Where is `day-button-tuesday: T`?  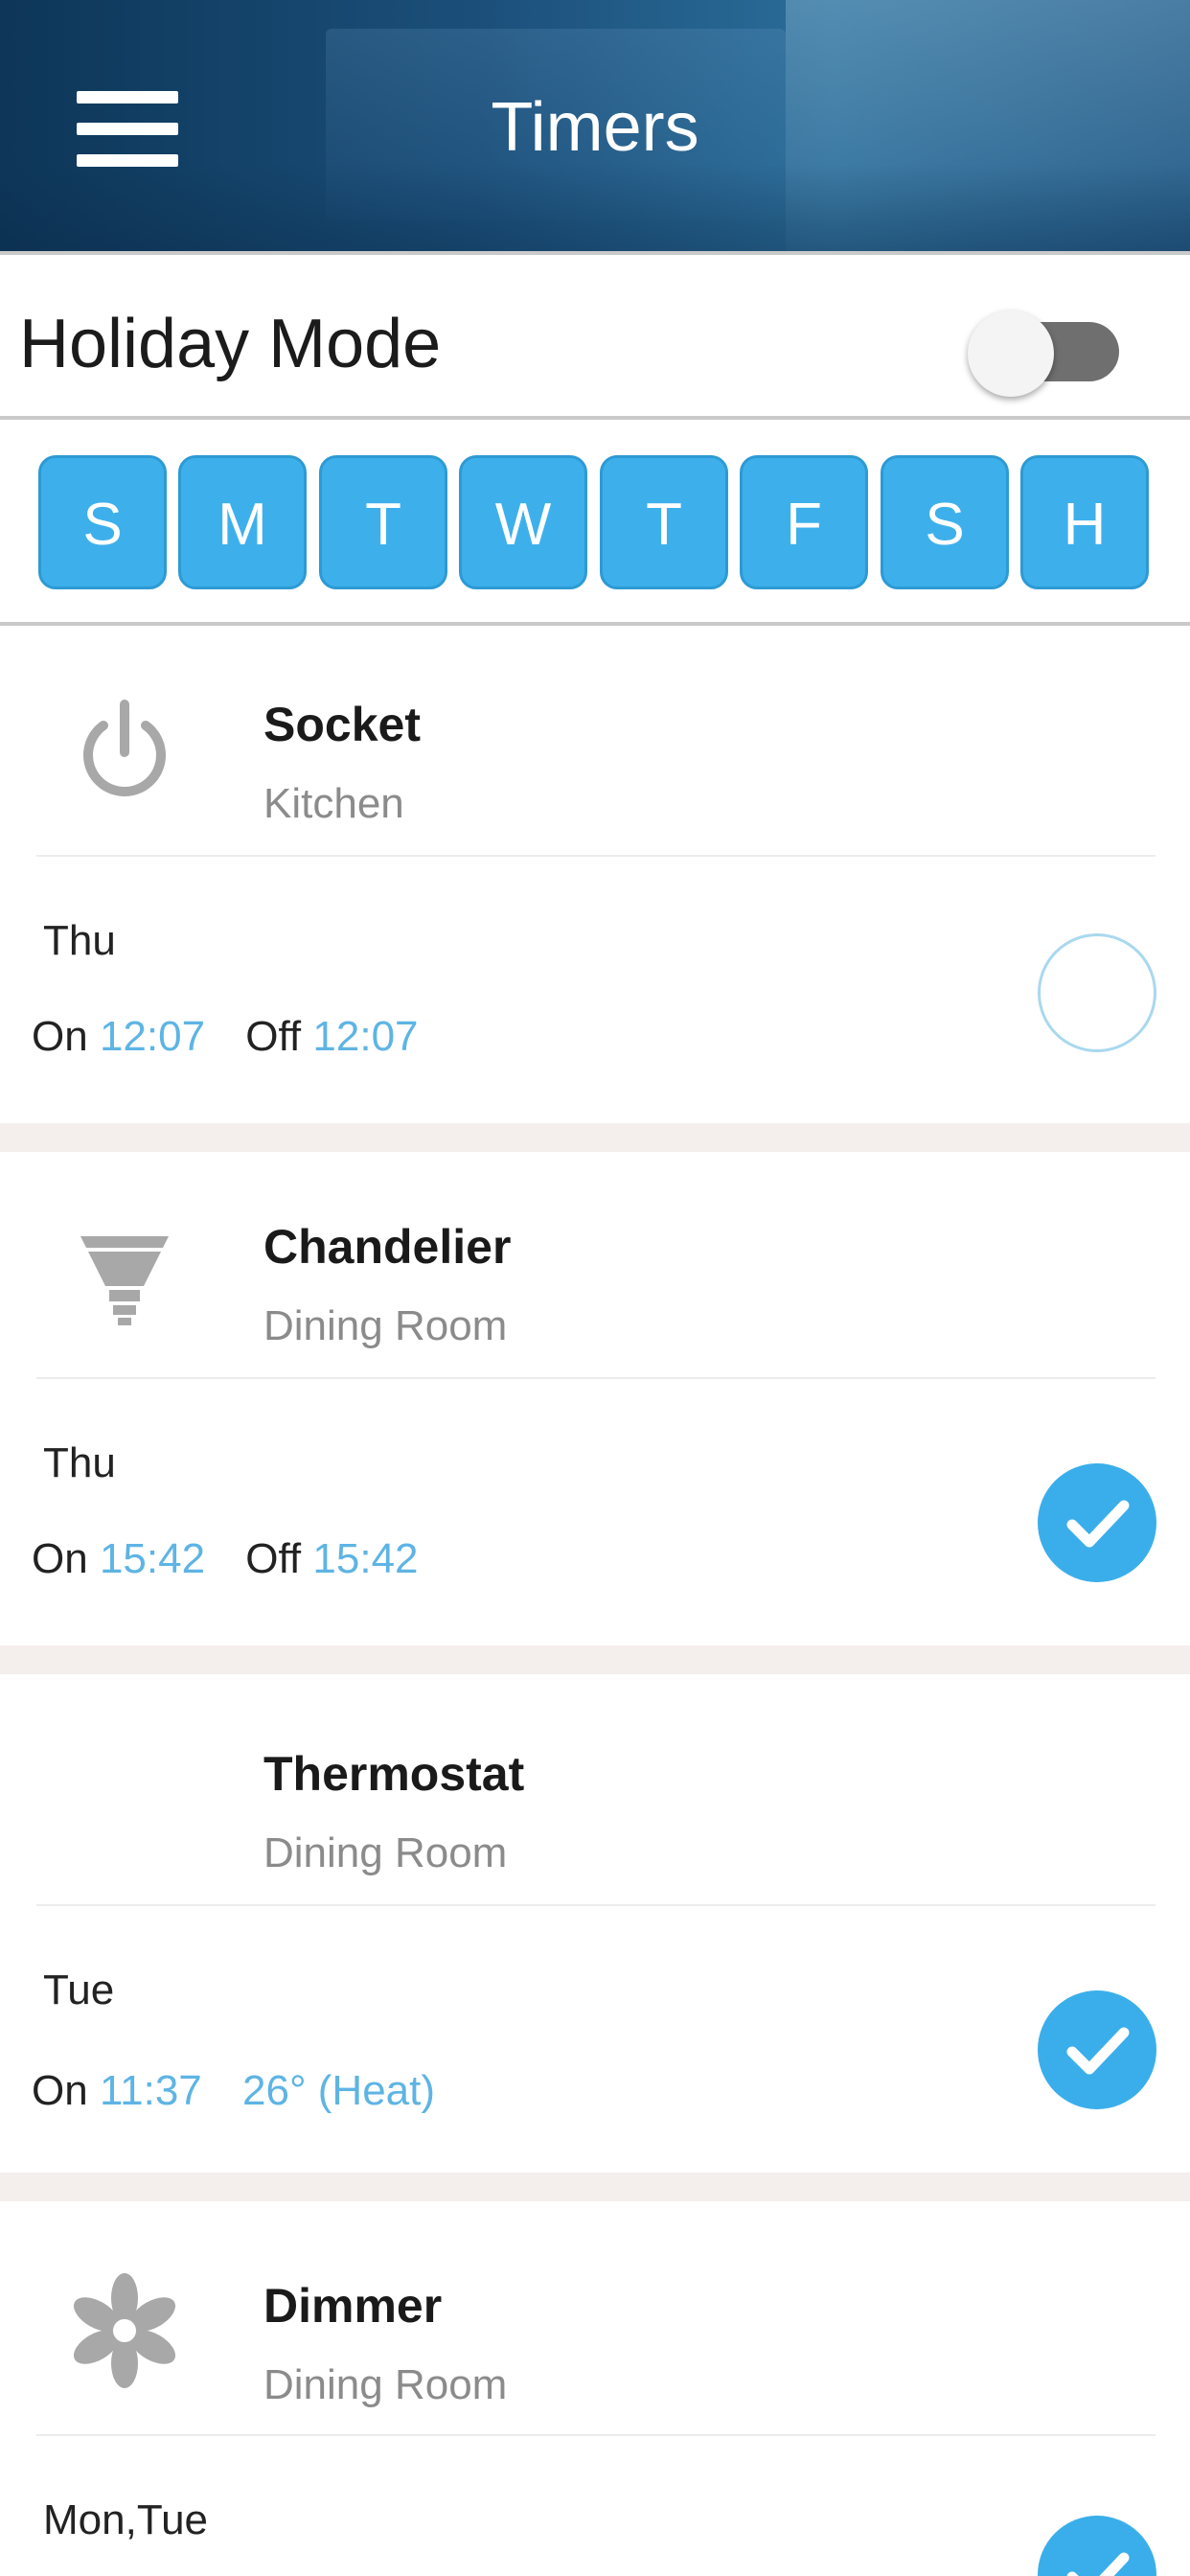
day-button-tuesday: T is located at coordinates (383, 522).